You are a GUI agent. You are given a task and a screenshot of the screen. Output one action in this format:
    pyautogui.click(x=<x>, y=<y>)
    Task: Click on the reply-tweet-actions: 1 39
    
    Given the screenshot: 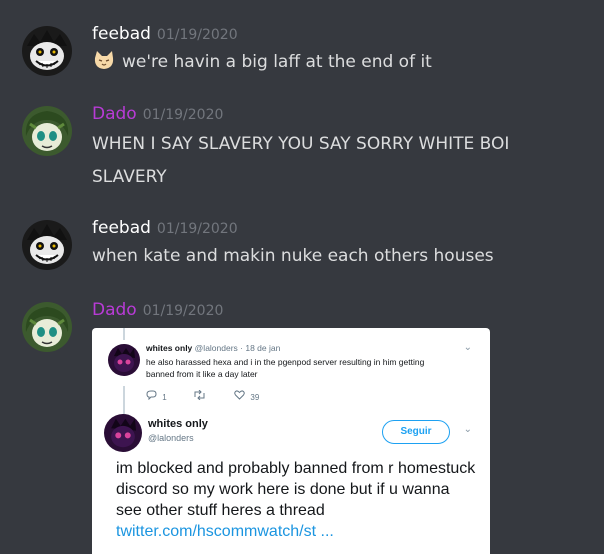 What is the action you would take?
    pyautogui.click(x=203, y=395)
    